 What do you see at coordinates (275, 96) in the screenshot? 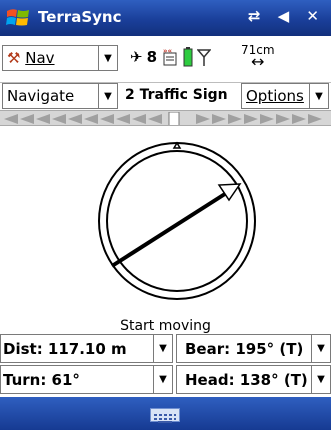
I see `options-label: Options` at bounding box center [275, 96].